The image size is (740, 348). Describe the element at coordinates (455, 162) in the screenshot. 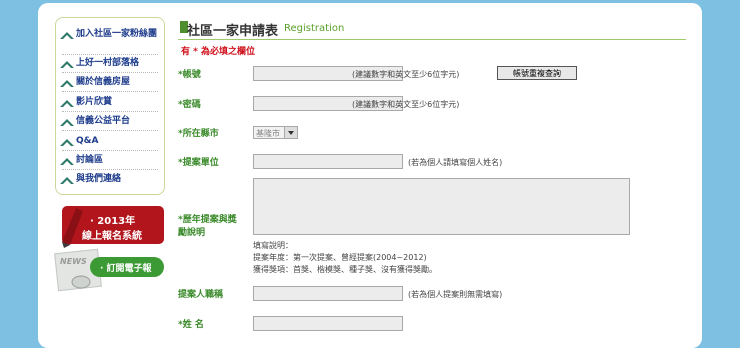

I see `proposal-unit-hint: (若為個人請填寫個人姓名)` at that location.